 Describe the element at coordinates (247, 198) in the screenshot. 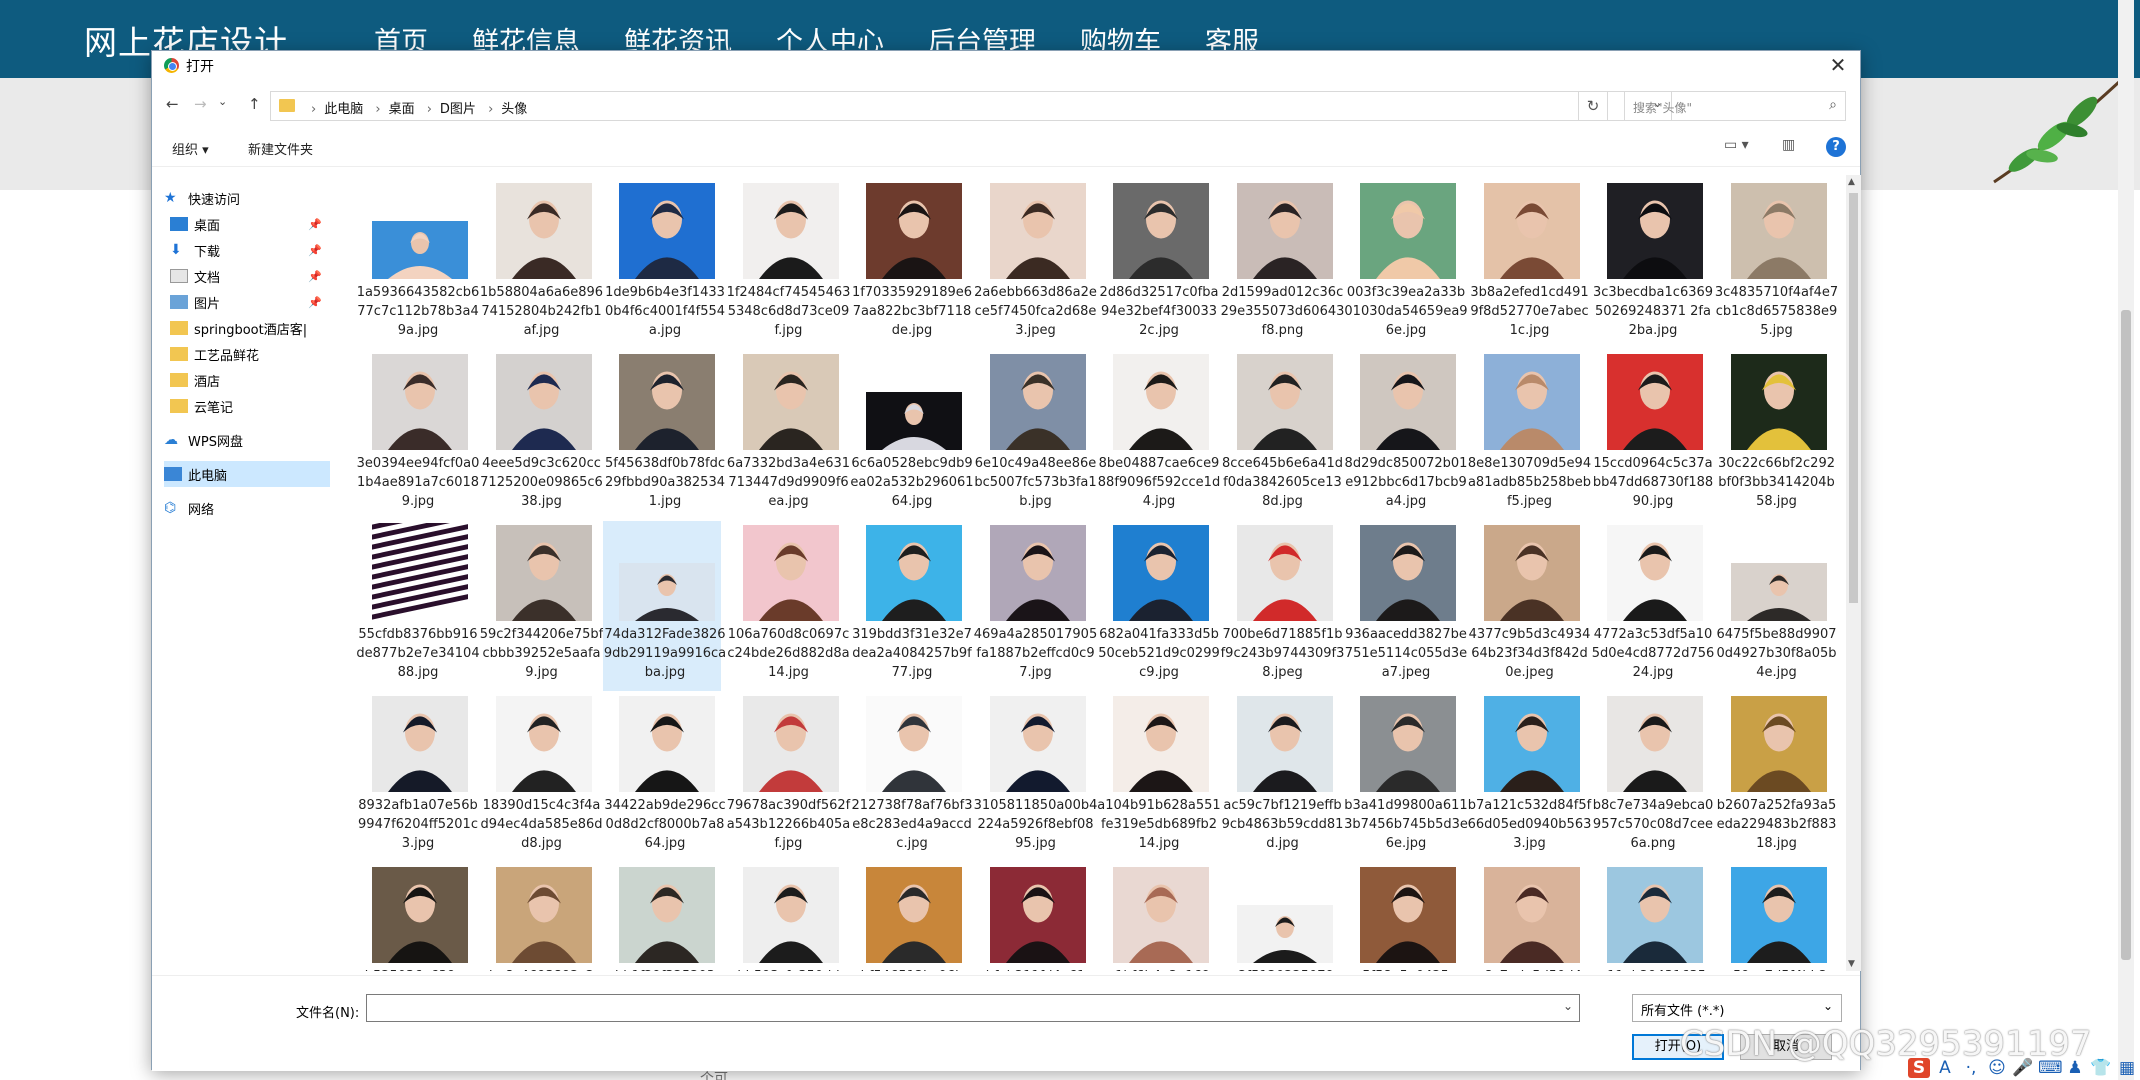

I see `nav-item-0: ★ 快速访问` at that location.